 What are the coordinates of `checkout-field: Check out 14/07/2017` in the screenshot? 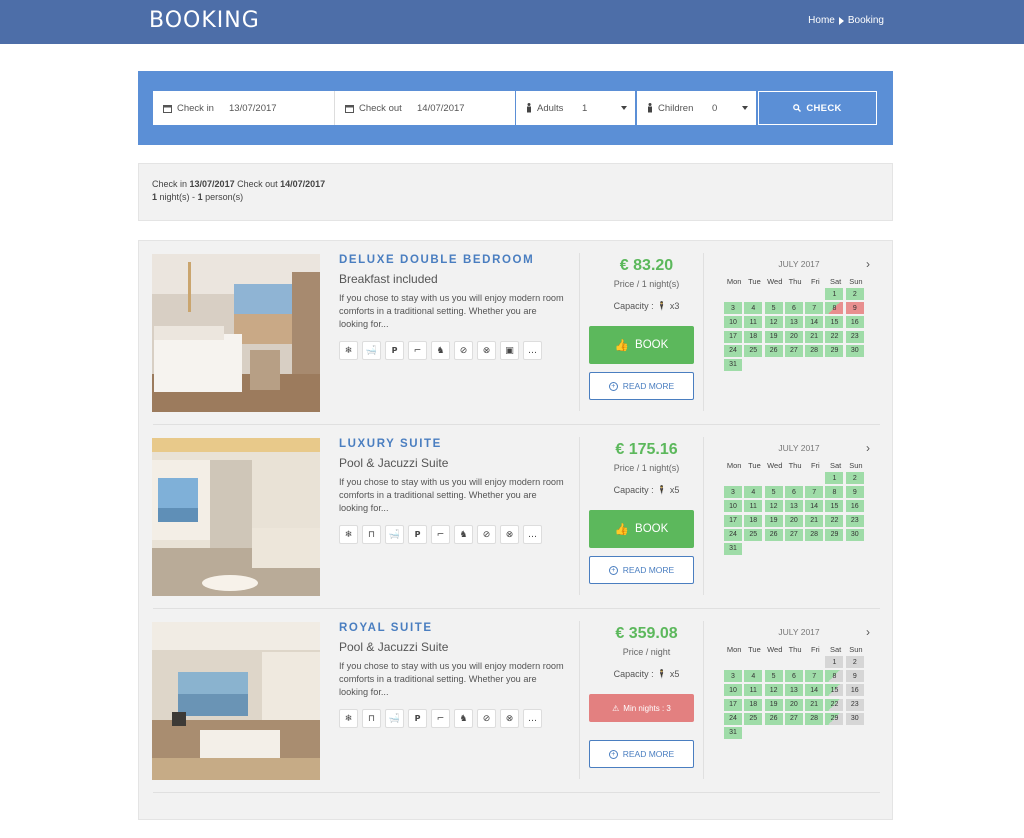 It's located at (424, 108).